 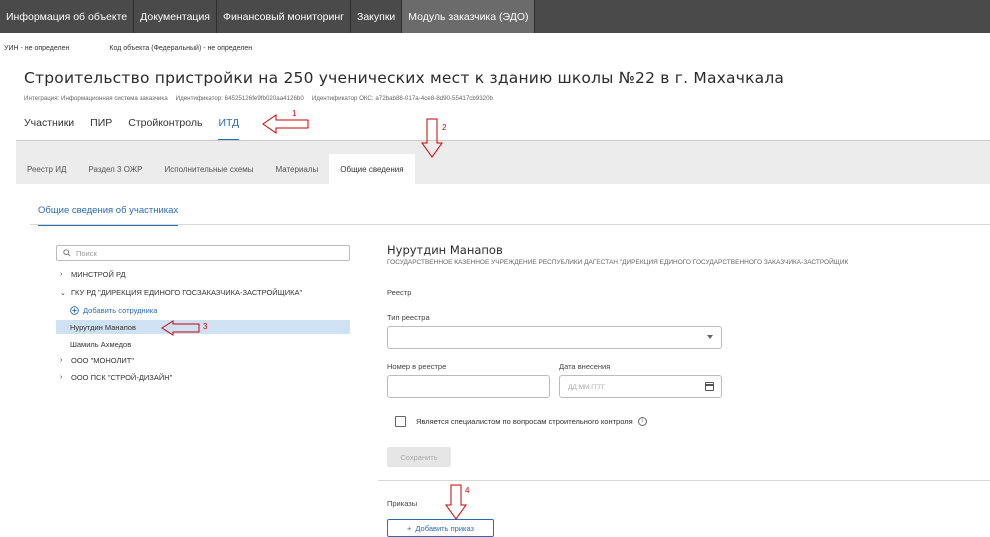 I want to click on date-input: ДД.ММ.ГГГГ, so click(x=640, y=386).